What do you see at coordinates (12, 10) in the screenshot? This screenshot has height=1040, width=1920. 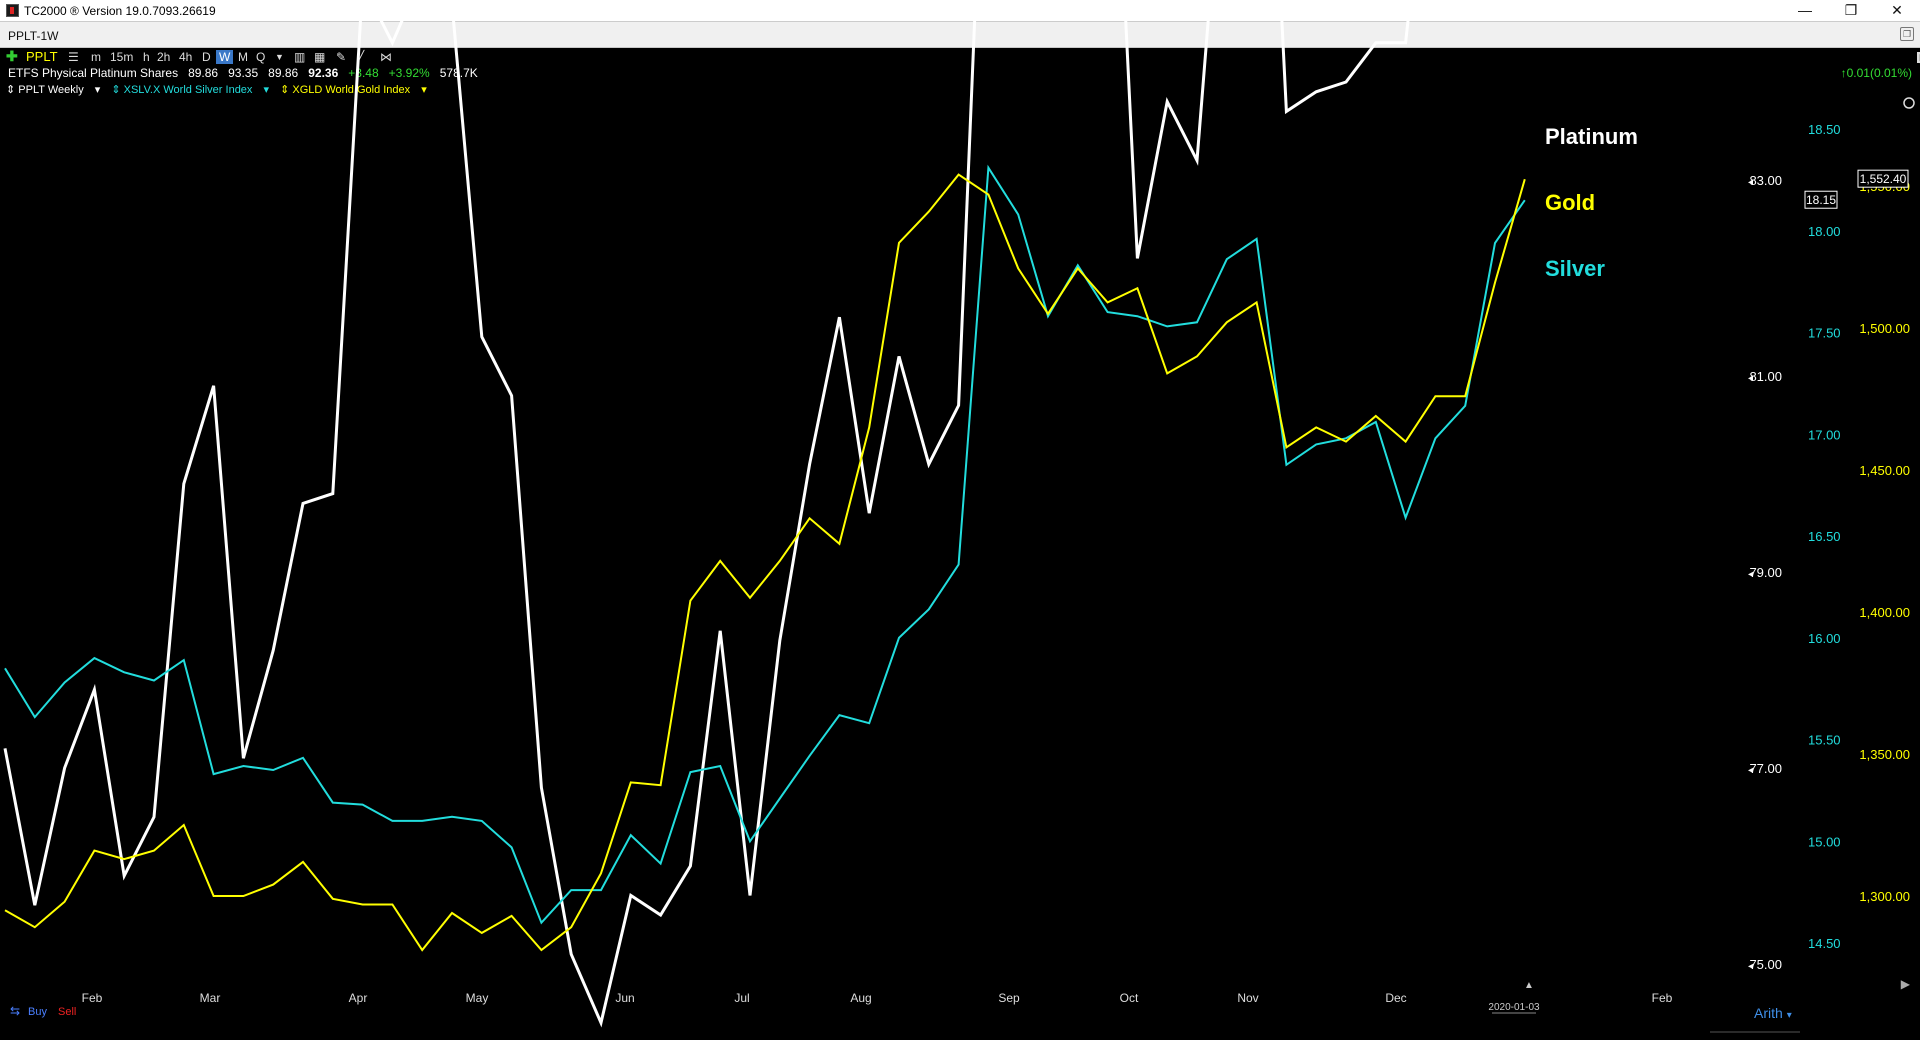 I see `app-logo-icon` at bounding box center [12, 10].